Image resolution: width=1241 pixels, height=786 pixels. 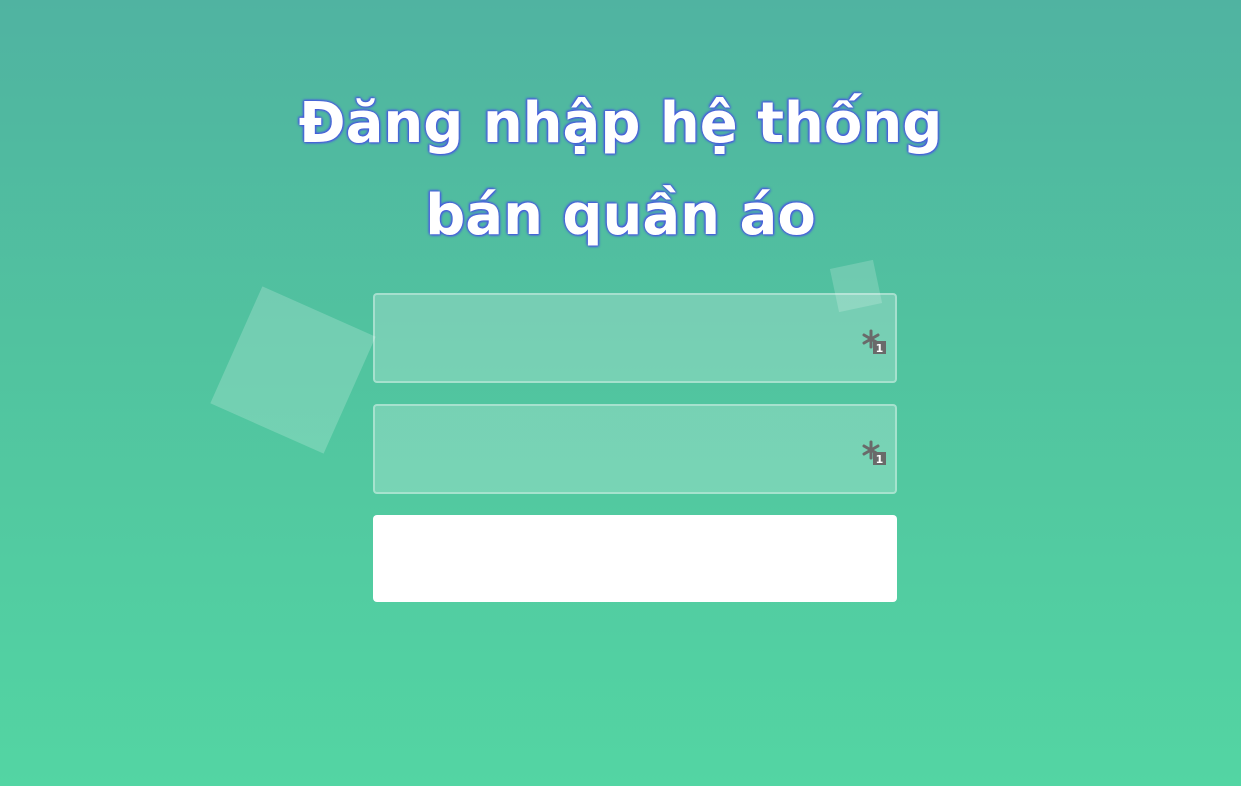 I want to click on page-title-line-2: bán quần áo, so click(x=620, y=215).